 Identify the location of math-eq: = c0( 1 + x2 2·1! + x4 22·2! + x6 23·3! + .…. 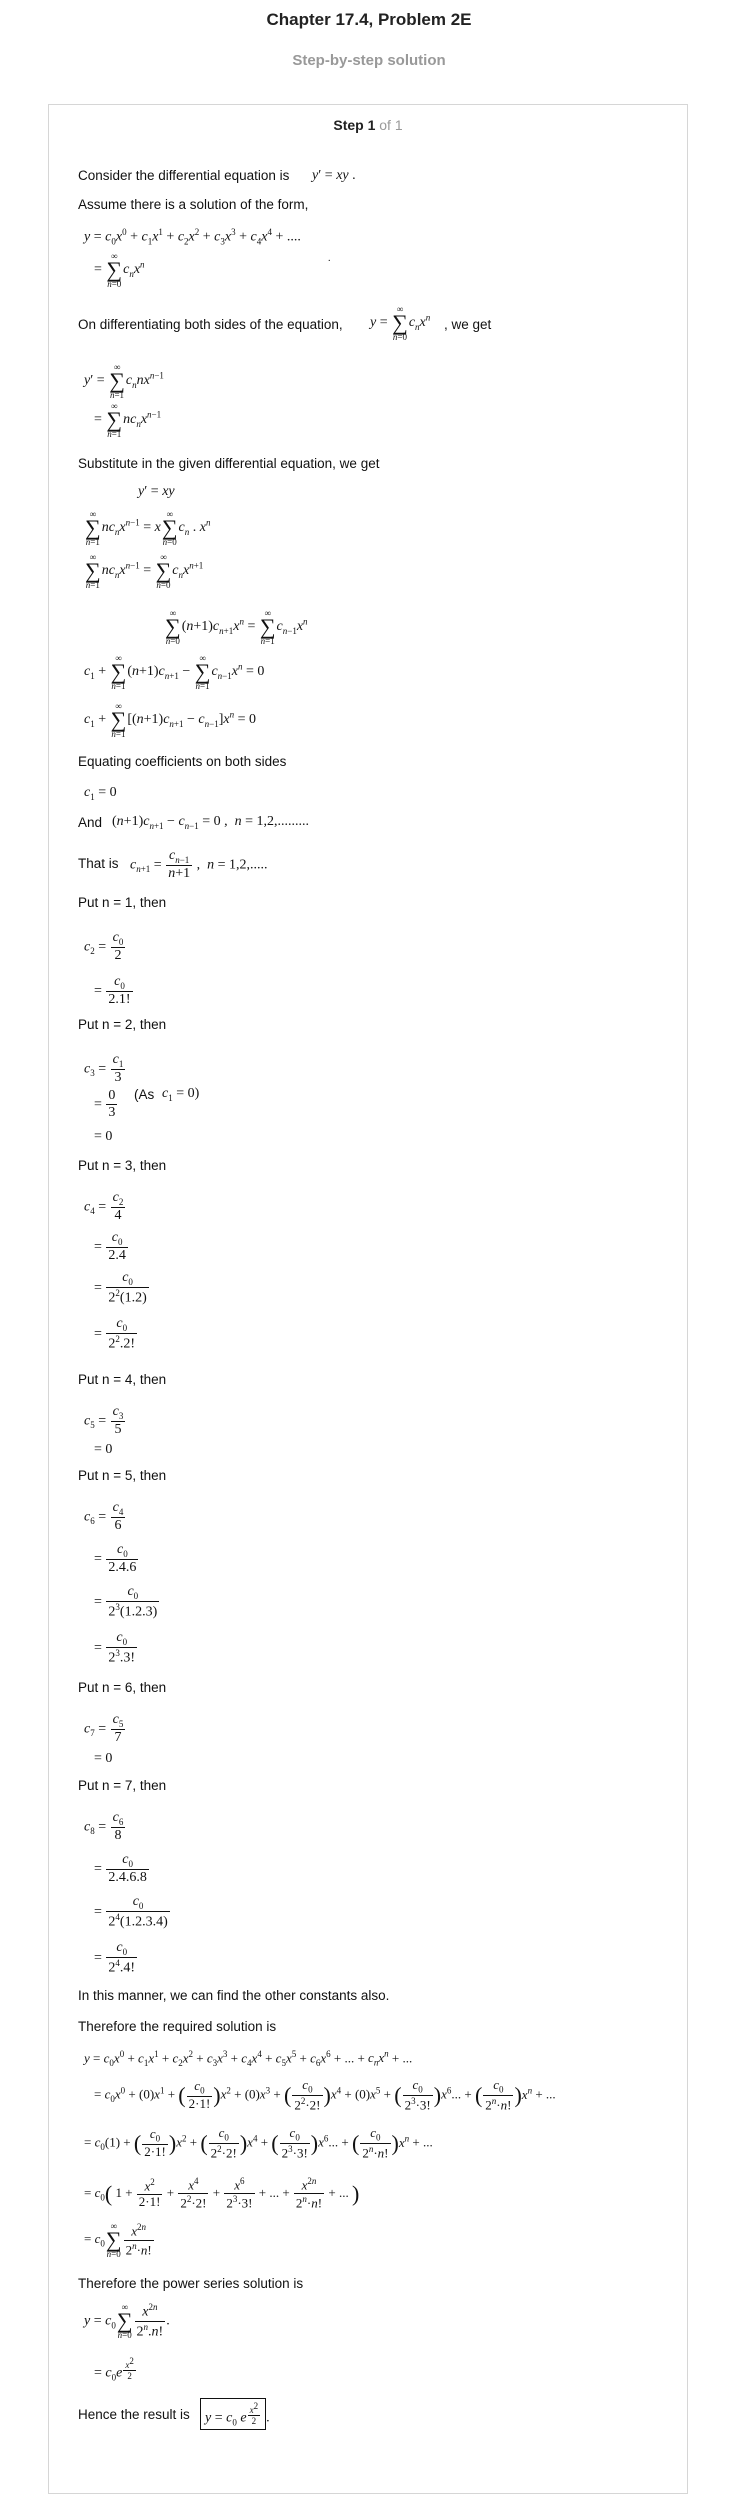
(222, 2193).